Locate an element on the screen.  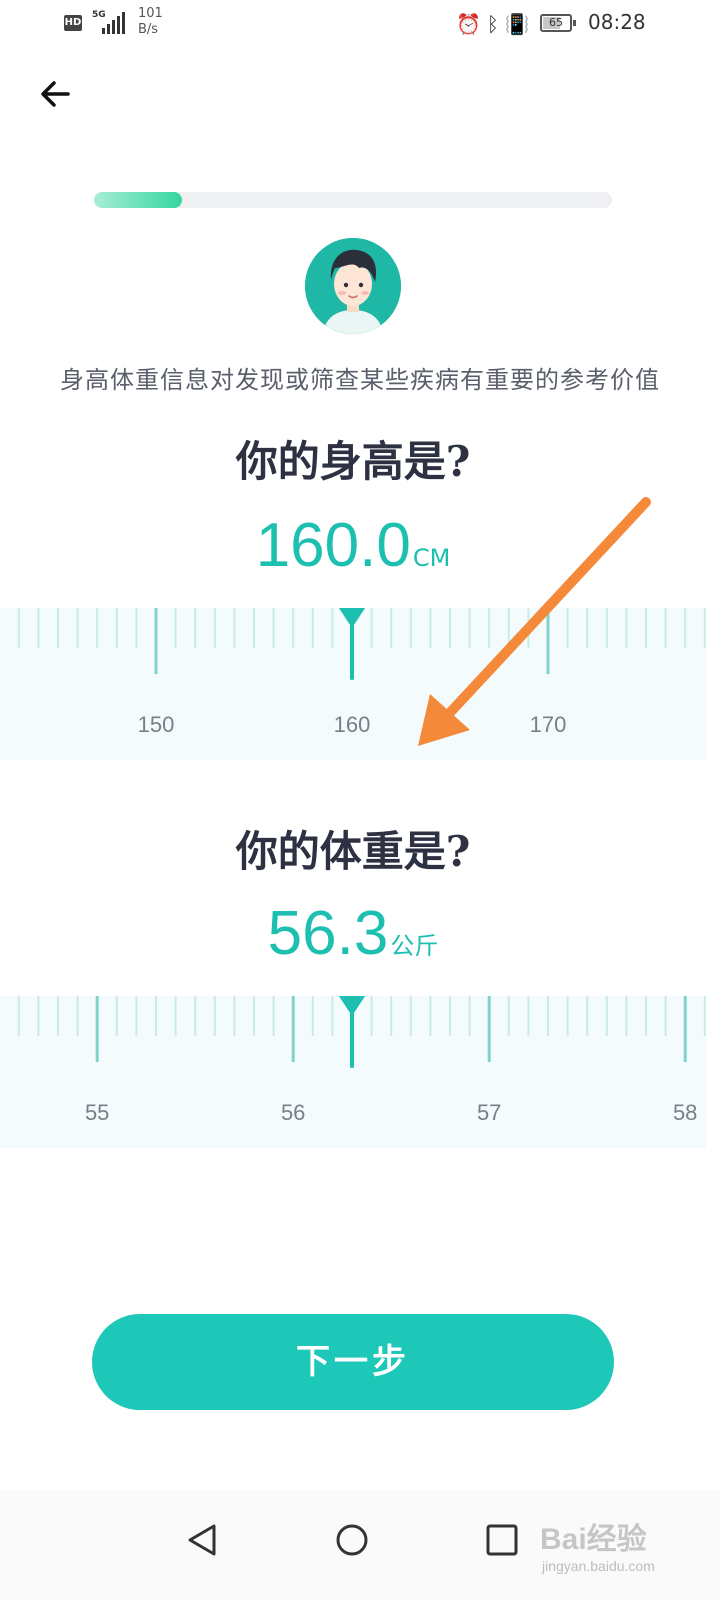
bluetooth-icon: ᛒ is located at coordinates (492, 24).